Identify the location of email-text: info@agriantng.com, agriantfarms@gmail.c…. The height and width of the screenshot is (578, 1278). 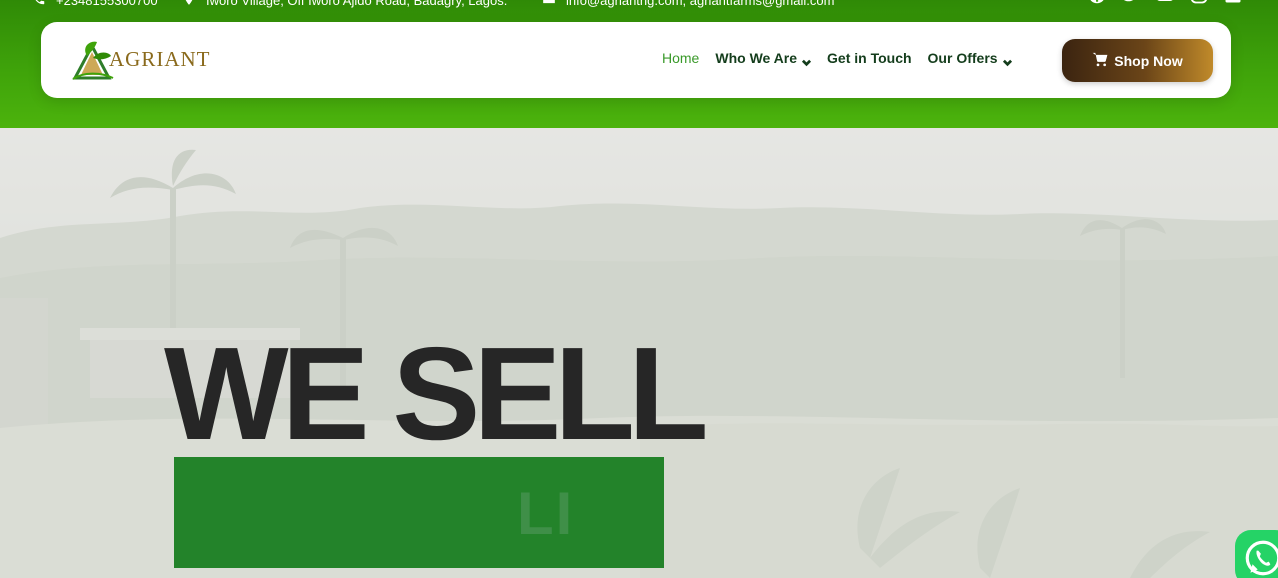
(700, 4).